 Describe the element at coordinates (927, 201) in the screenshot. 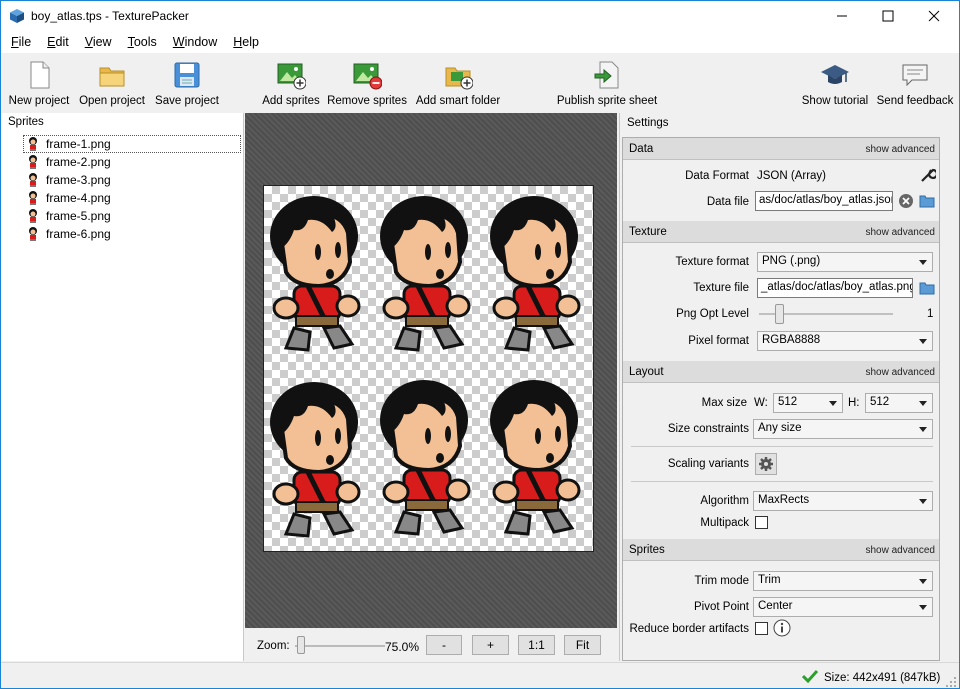

I see `data-file-browse-button` at that location.